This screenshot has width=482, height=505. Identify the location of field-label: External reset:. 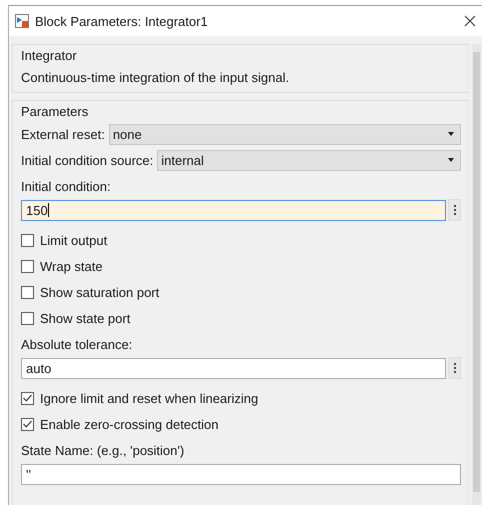
(63, 134).